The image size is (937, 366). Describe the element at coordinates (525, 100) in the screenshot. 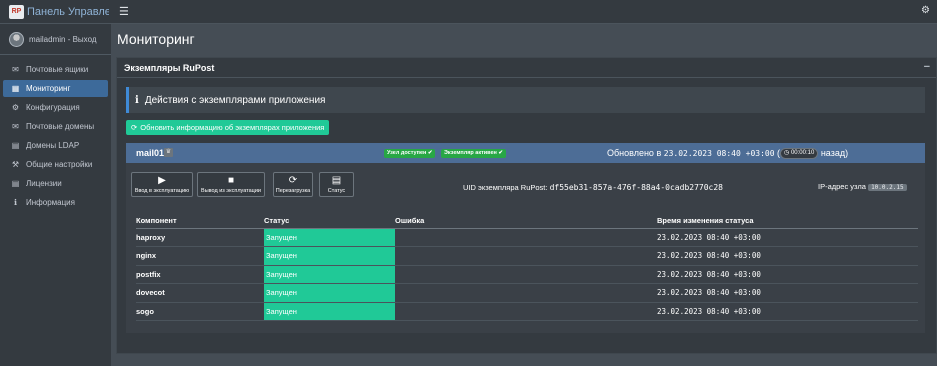

I see `actions-callout: i Действия с экземплярами приложения` at that location.